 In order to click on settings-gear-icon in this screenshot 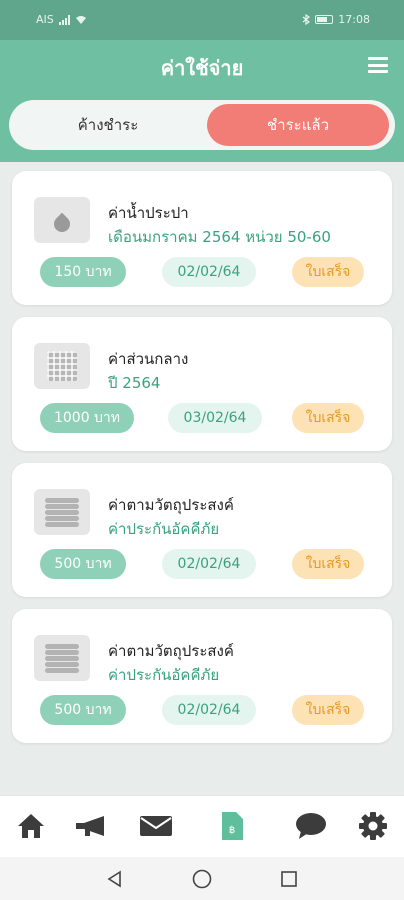, I will do `click(373, 826)`.